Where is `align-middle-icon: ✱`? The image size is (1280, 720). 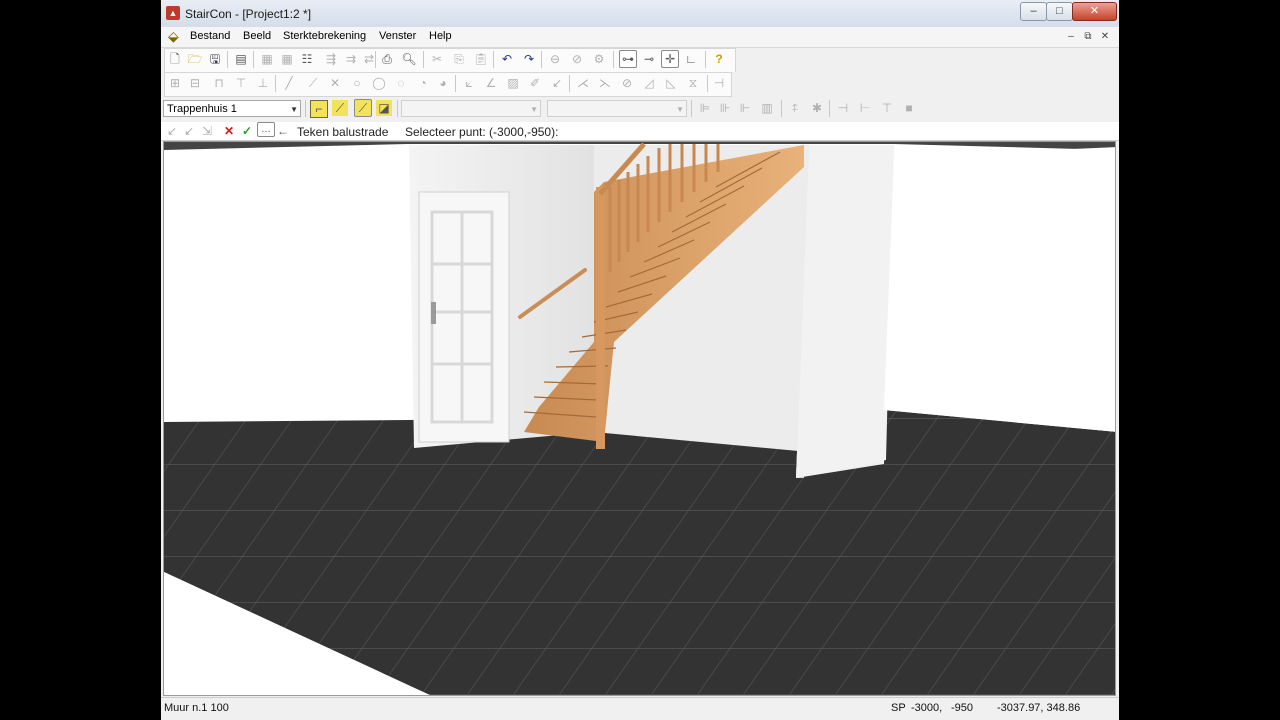
align-middle-icon: ✱ is located at coordinates (817, 108).